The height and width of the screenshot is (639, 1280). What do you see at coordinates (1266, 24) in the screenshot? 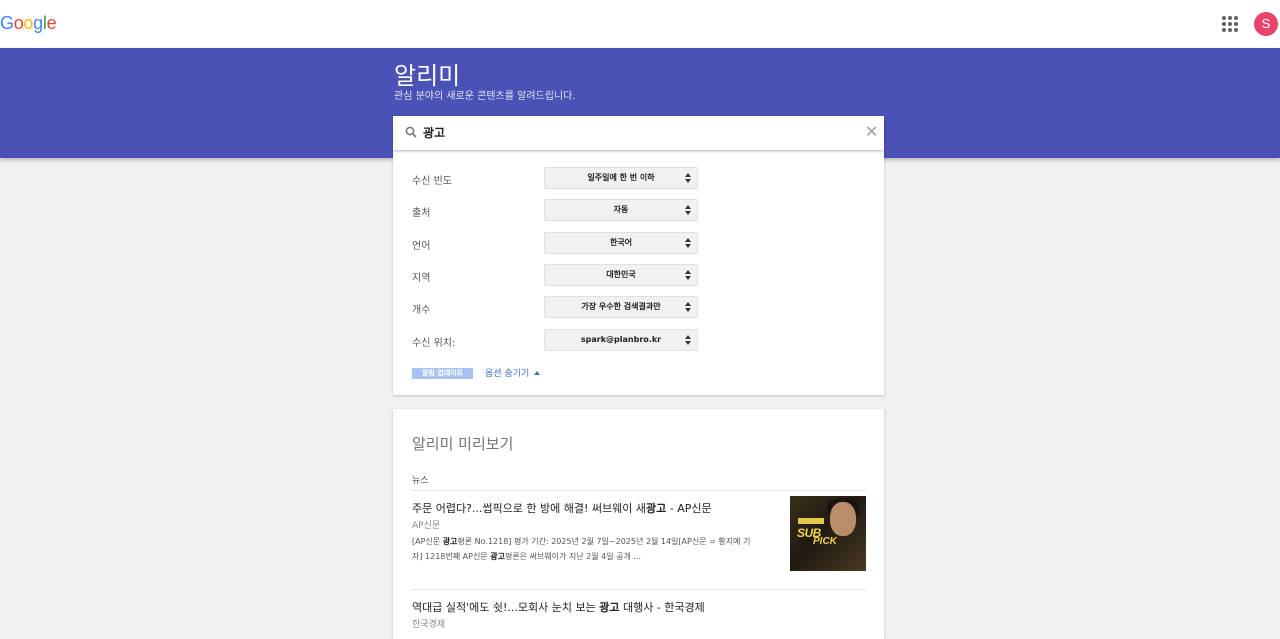
I see `avatar: S` at bounding box center [1266, 24].